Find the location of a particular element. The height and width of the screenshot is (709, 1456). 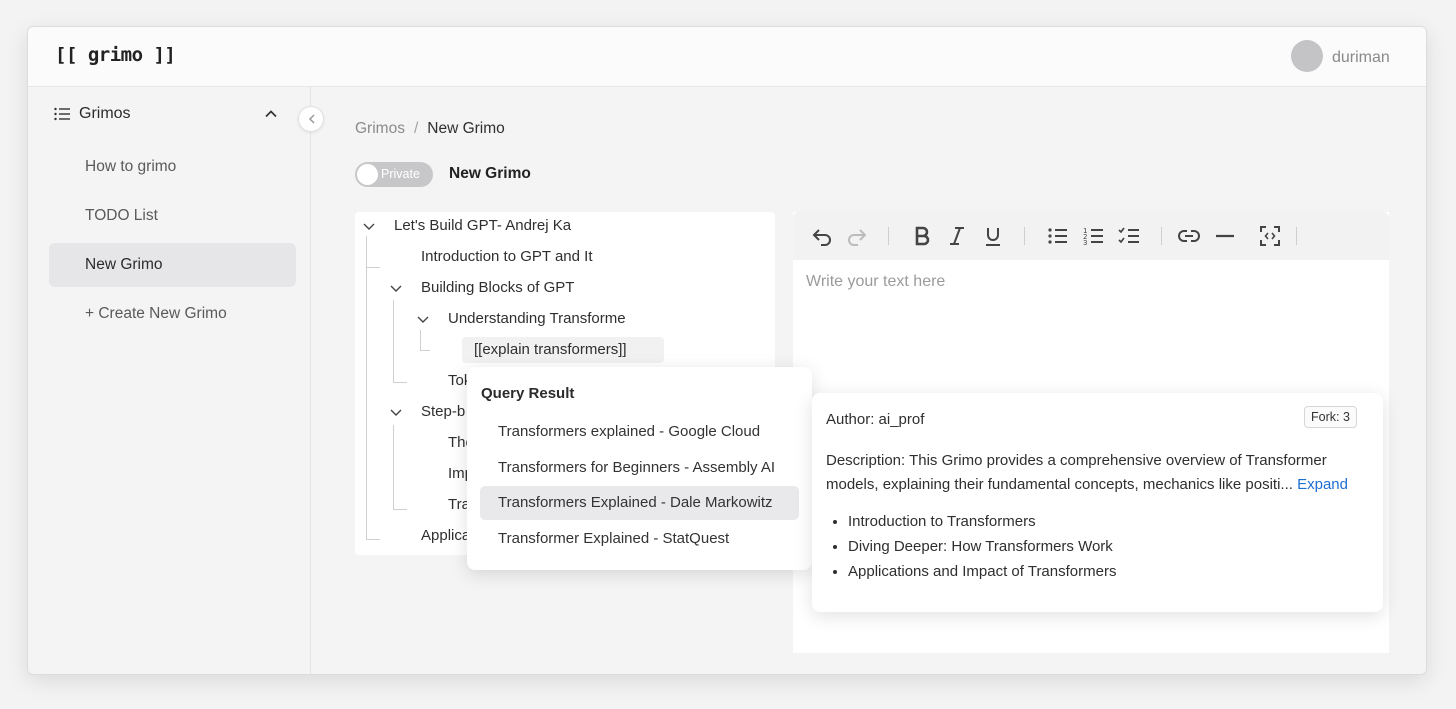

query-result-item: Transformers explained - Google Cloud is located at coordinates (639, 432).